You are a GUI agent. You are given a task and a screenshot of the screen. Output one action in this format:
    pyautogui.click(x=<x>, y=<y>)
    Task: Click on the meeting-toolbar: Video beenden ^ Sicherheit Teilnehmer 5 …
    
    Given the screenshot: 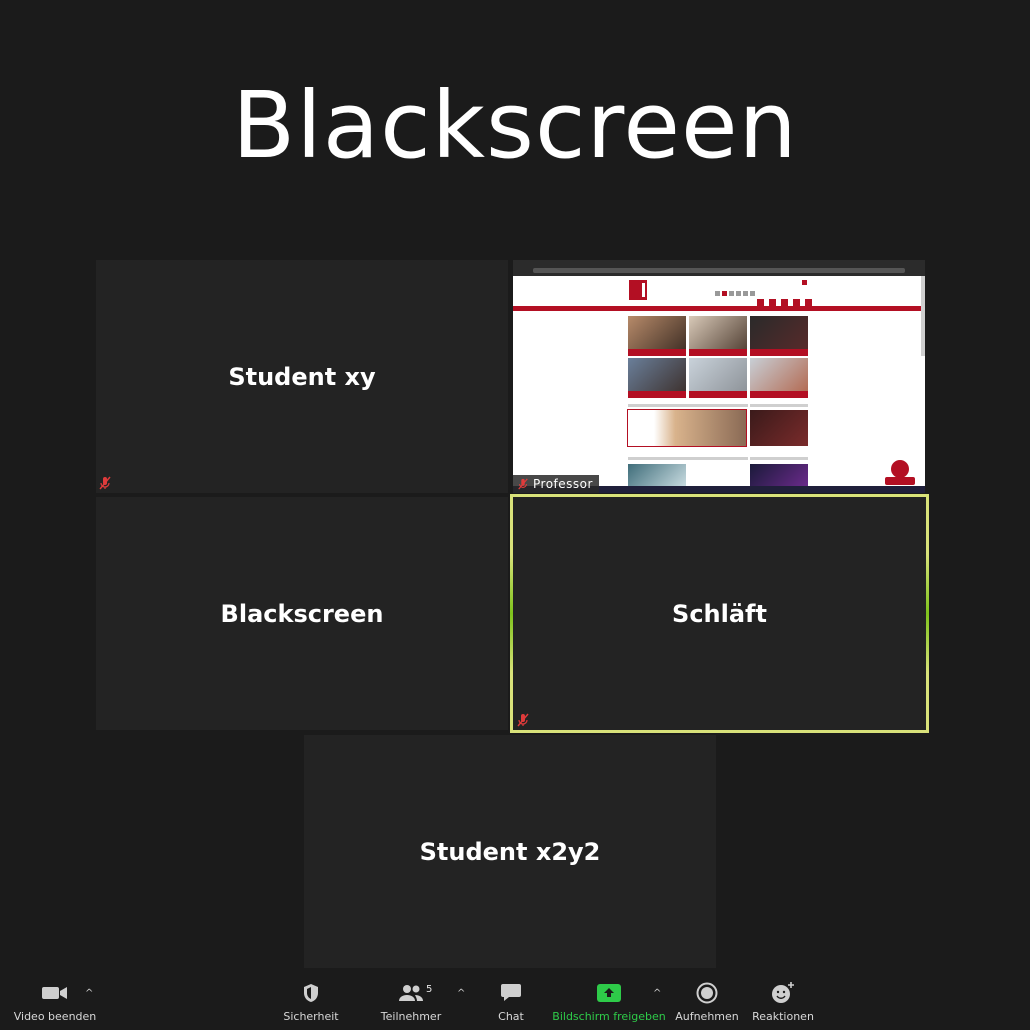 What is the action you would take?
    pyautogui.click(x=515, y=1001)
    